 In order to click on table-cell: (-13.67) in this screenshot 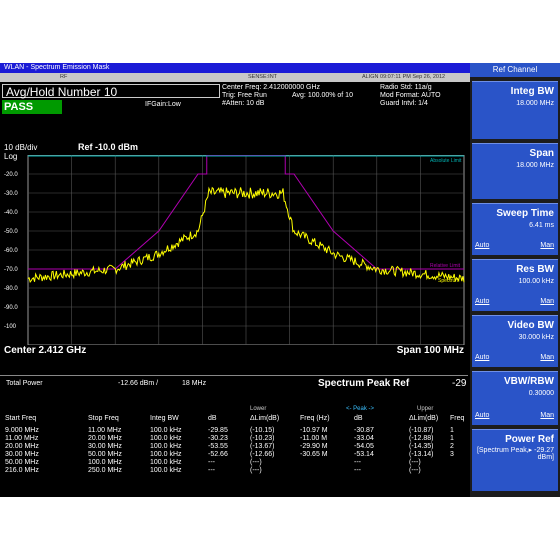, I will do `click(262, 446)`.